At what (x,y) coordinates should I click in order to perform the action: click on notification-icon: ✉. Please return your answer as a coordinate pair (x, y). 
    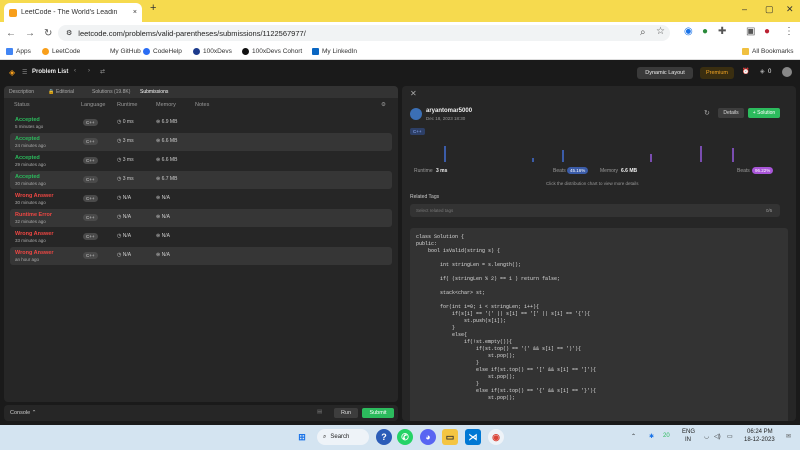
    Looking at the image, I should click on (788, 436).